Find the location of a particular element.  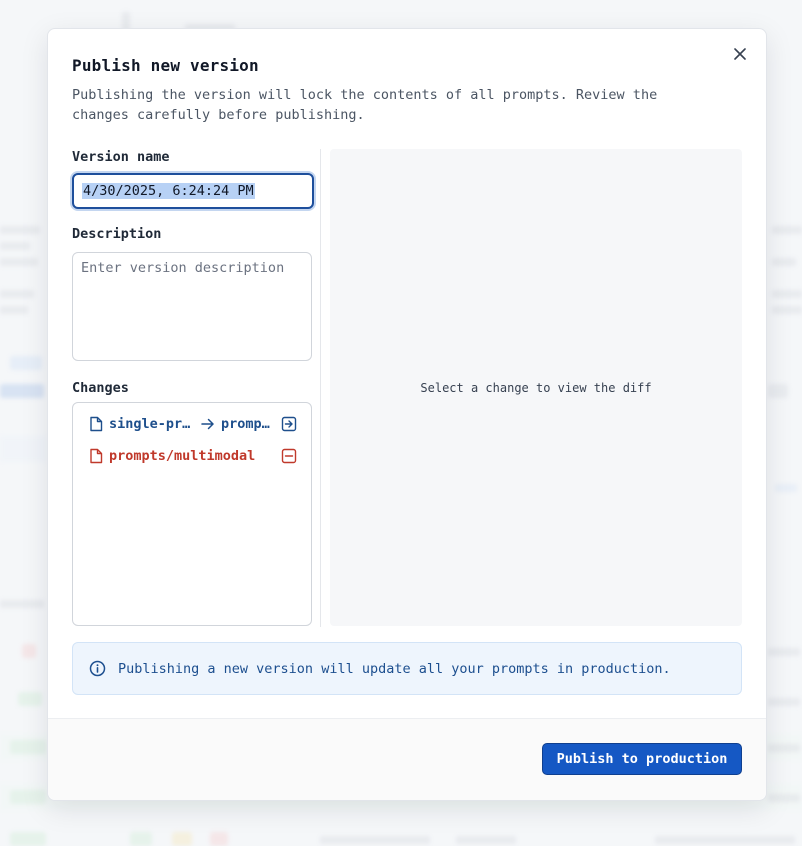

close-button is located at coordinates (740, 54).